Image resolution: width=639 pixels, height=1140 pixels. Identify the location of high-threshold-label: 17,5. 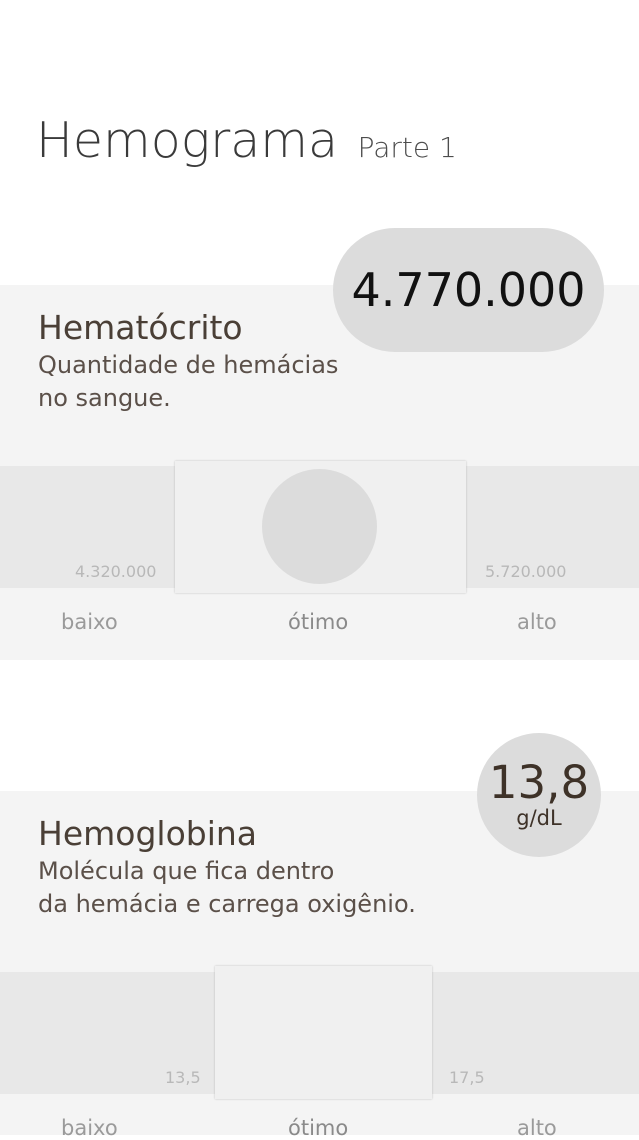
(467, 1077).